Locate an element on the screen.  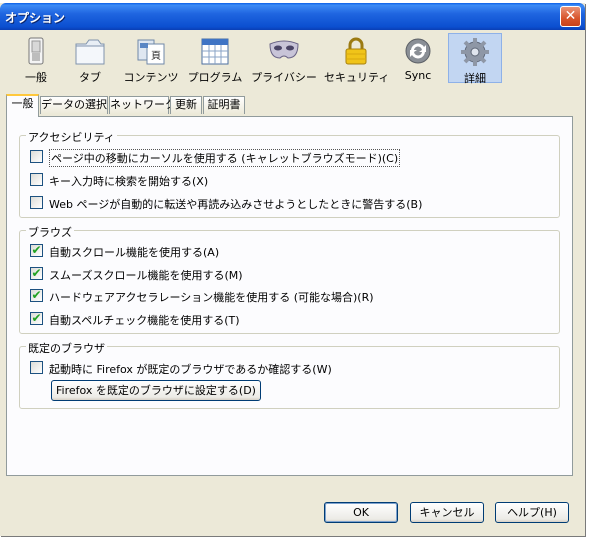
default-browser-group-title: 既定のブラウザ is located at coordinates (66, 348).